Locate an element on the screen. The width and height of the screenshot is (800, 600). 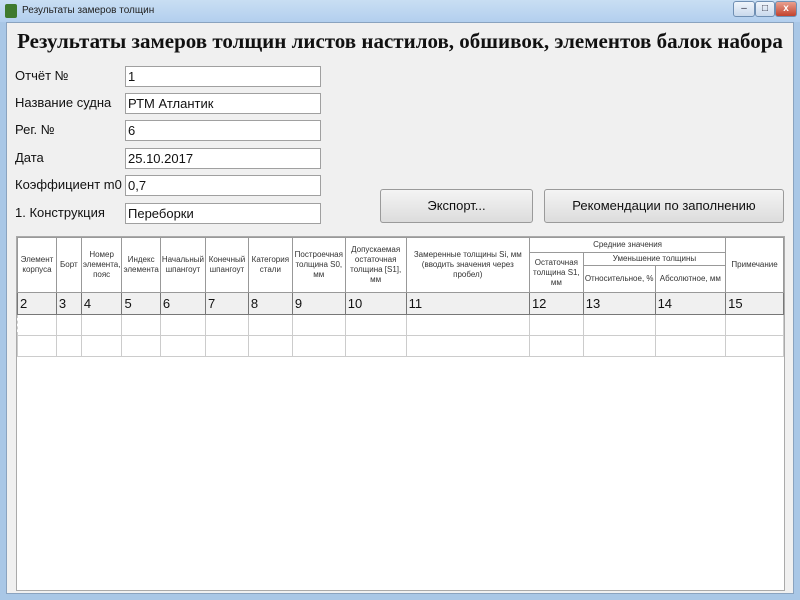
reg-number-field: 6 is located at coordinates (223, 130).